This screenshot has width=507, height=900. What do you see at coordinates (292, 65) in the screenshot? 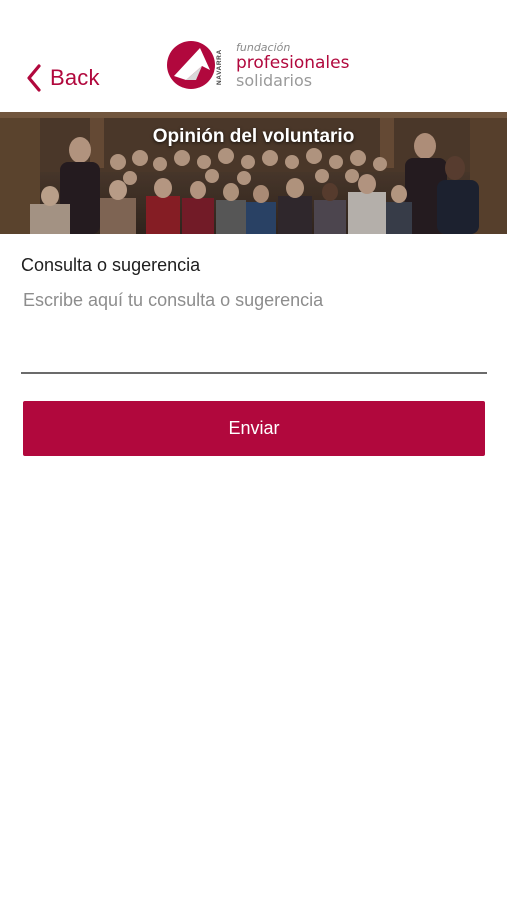
I see `logo-wordmark: fundación profesionales solidarios` at bounding box center [292, 65].